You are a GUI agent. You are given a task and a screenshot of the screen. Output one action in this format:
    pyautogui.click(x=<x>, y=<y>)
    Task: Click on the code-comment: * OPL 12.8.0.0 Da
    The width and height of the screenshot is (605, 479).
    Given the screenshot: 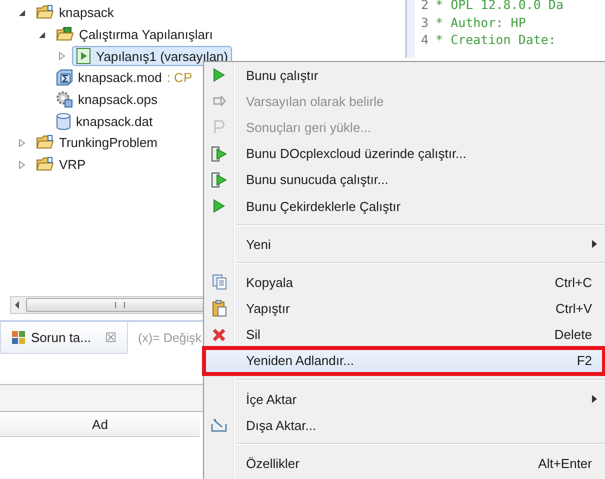 What is the action you would take?
    pyautogui.click(x=500, y=7)
    